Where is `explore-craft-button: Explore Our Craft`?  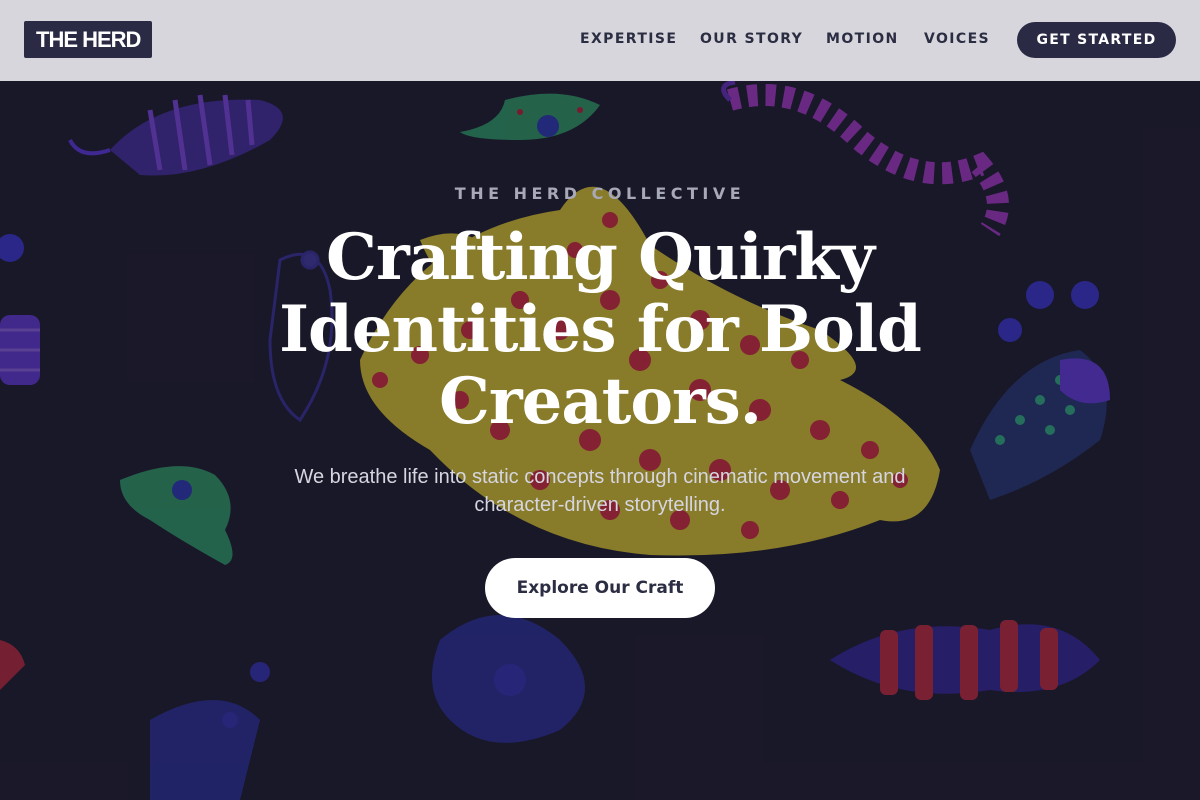
explore-craft-button: Explore Our Craft is located at coordinates (600, 588).